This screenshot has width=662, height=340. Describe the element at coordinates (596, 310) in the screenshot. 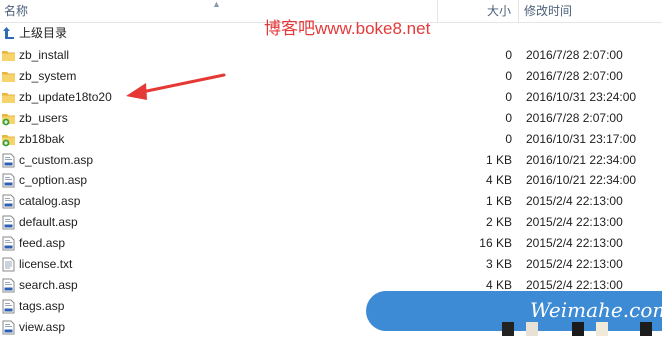

I see `brand-badge-text: Weimahe.com` at that location.